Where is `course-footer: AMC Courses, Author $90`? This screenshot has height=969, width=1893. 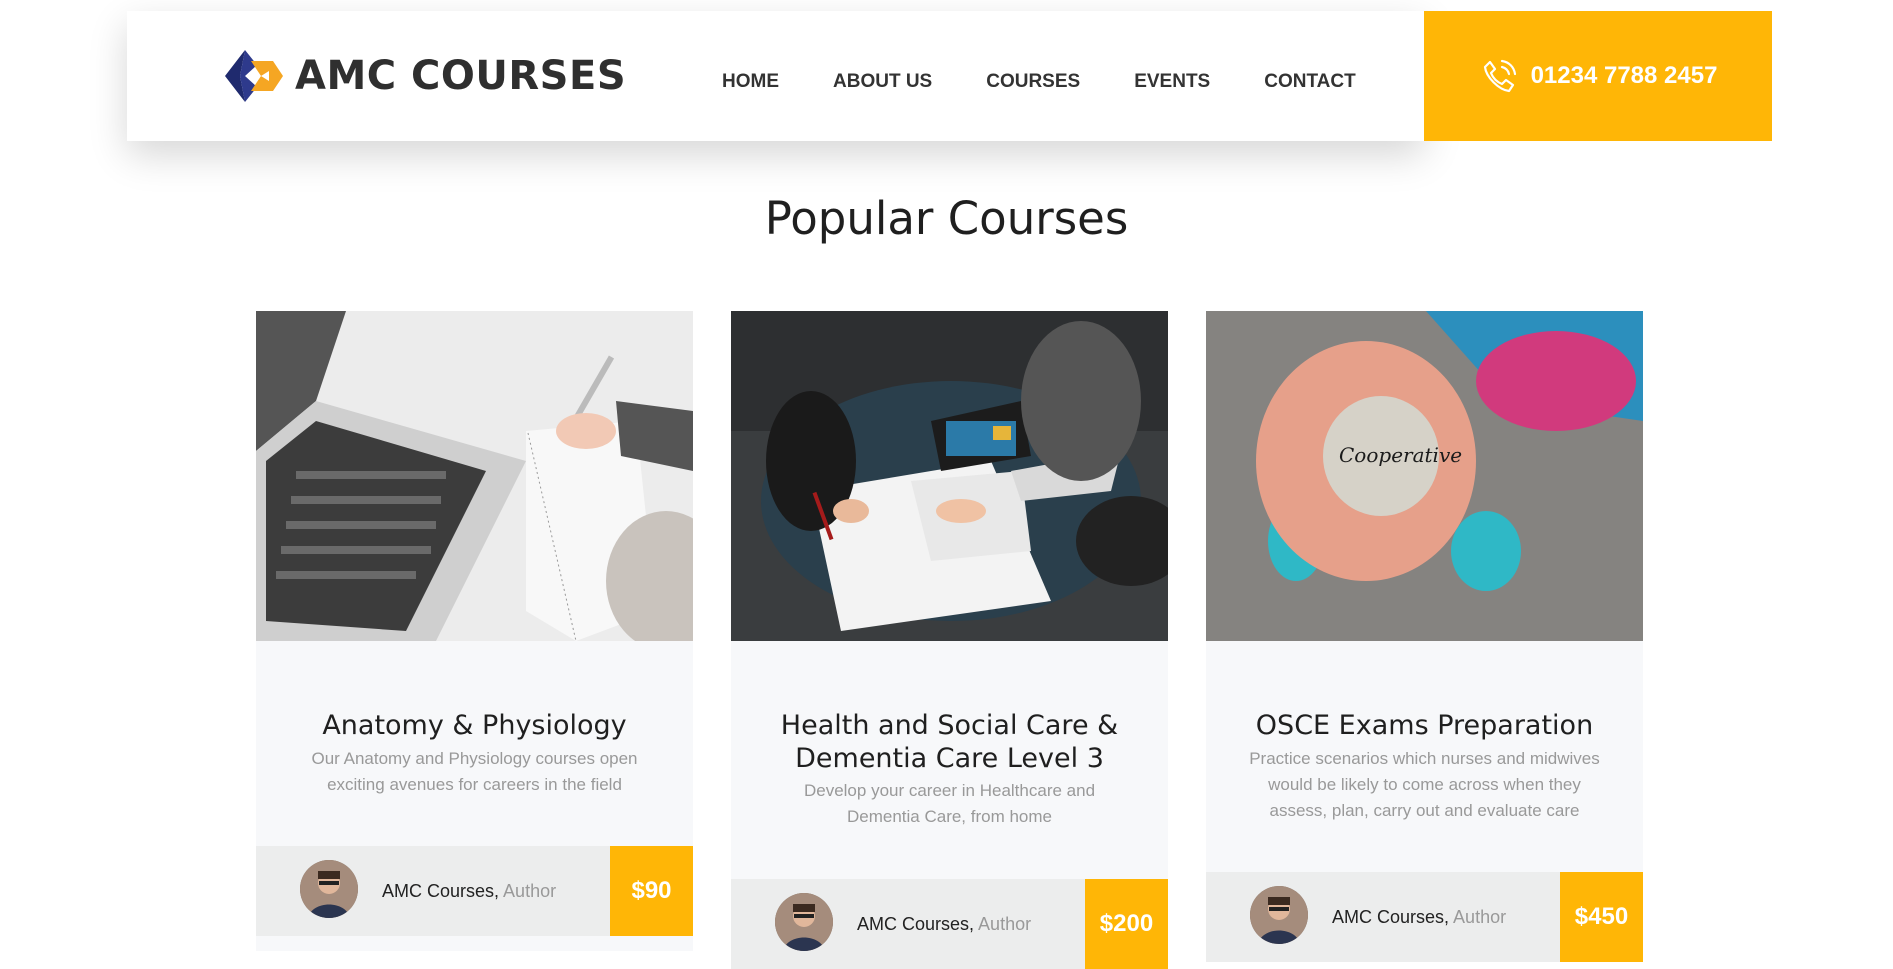 course-footer: AMC Courses, Author $90 is located at coordinates (474, 891).